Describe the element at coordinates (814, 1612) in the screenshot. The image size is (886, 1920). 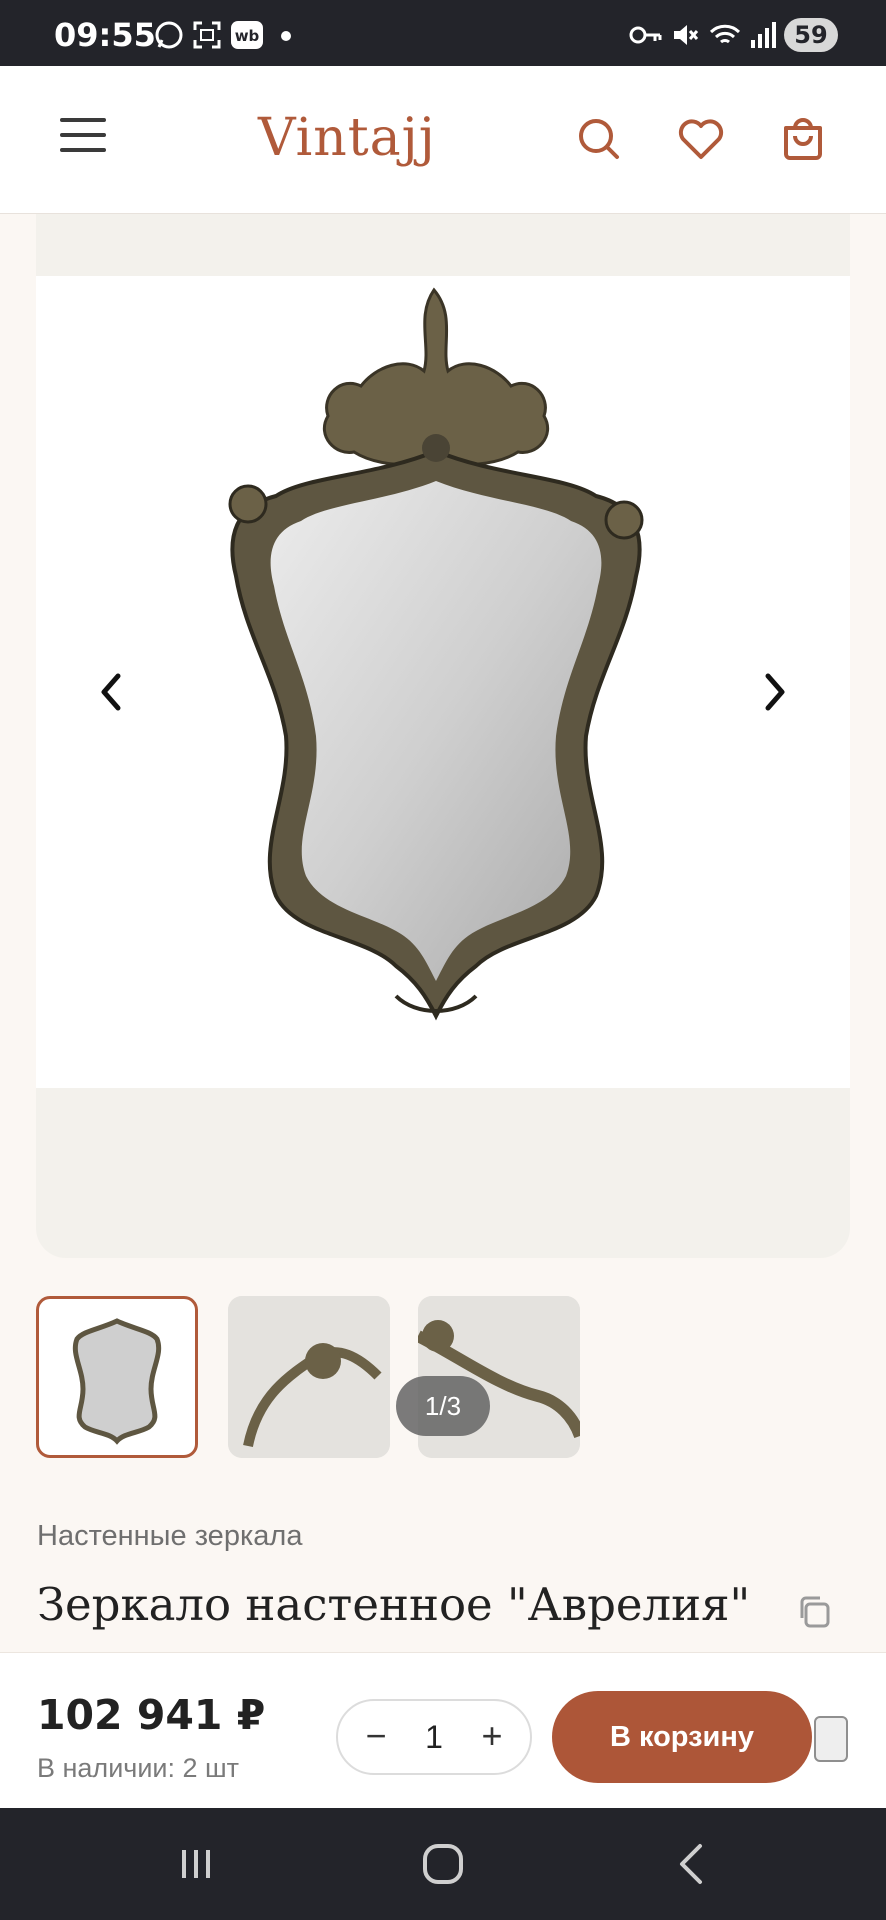
I see `copy-icon` at that location.